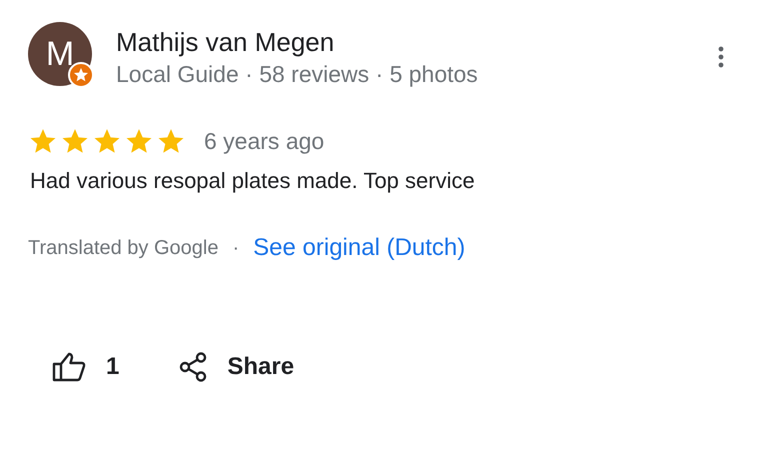 The width and height of the screenshot is (766, 454). What do you see at coordinates (253, 181) in the screenshot?
I see `review-text: Had various resopal plates made. Top service` at bounding box center [253, 181].